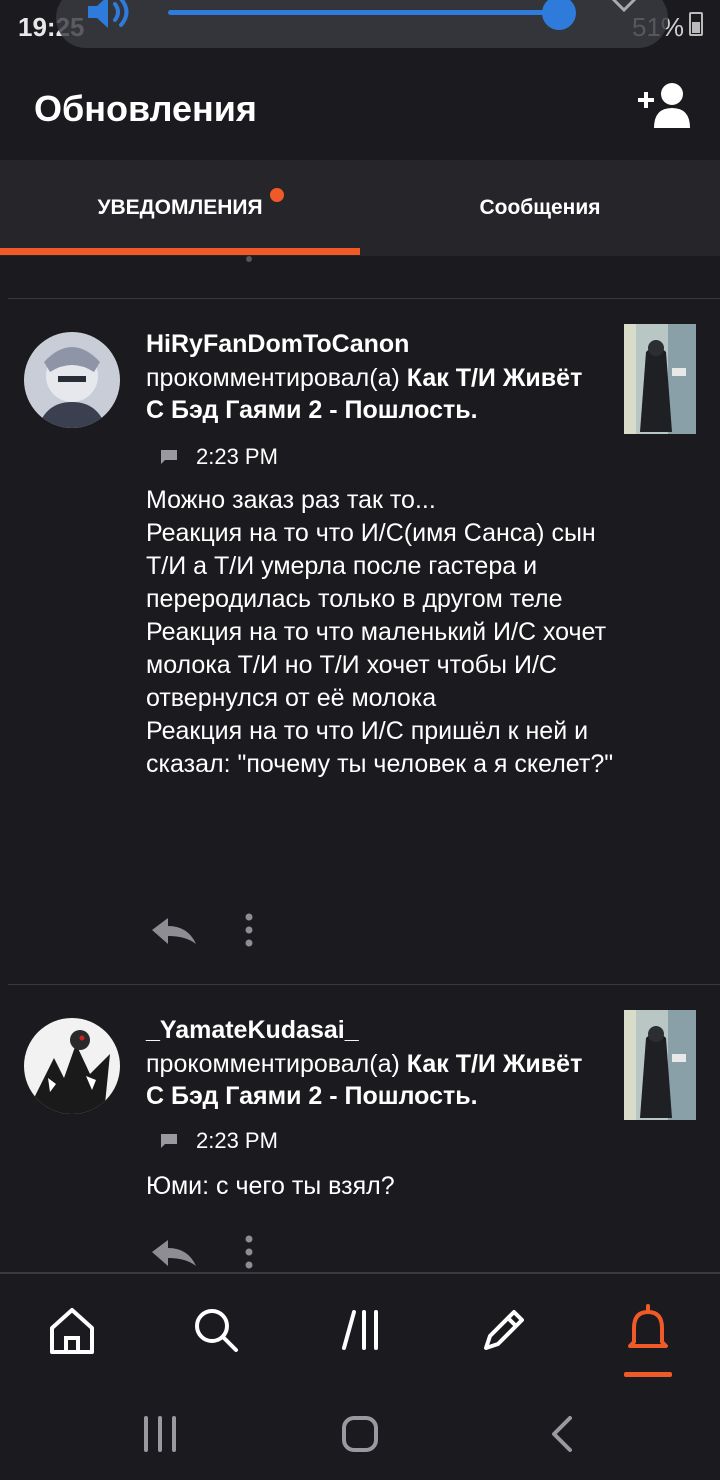  What do you see at coordinates (648, 1374) in the screenshot?
I see `active-nav-indicator` at bounding box center [648, 1374].